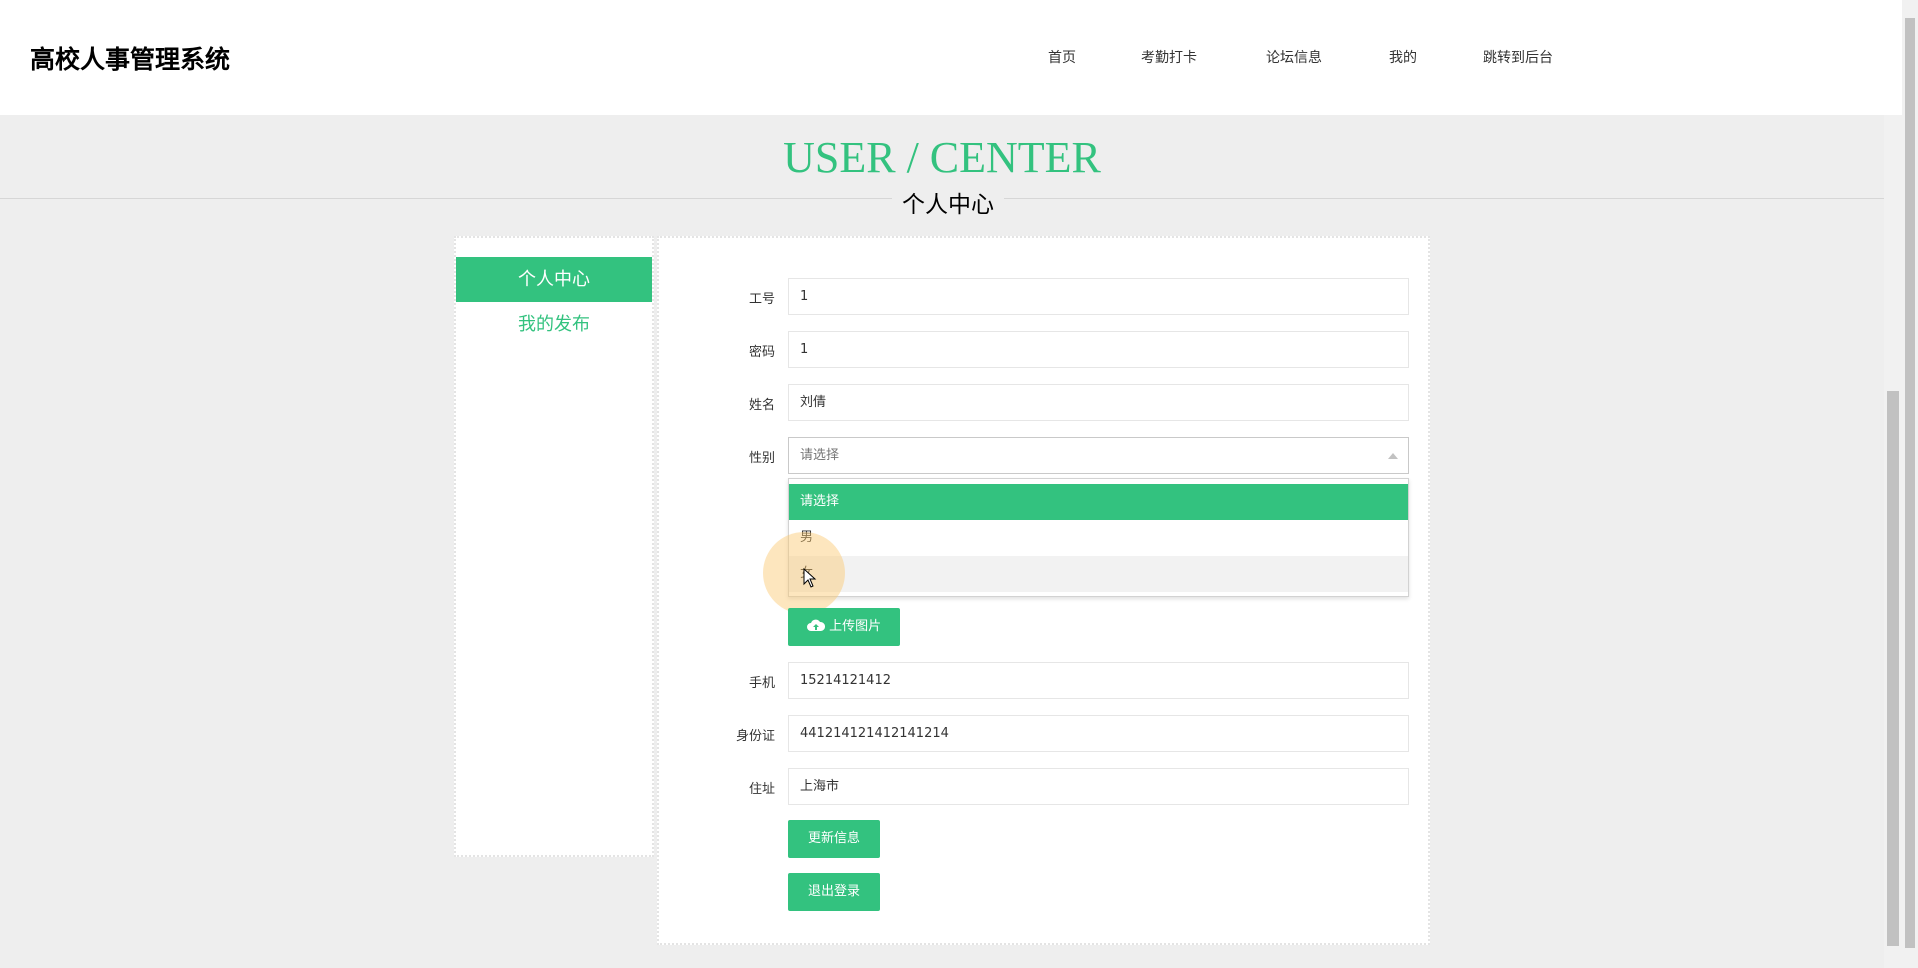 This screenshot has width=1918, height=968. I want to click on password-label: 密码, so click(761, 352).